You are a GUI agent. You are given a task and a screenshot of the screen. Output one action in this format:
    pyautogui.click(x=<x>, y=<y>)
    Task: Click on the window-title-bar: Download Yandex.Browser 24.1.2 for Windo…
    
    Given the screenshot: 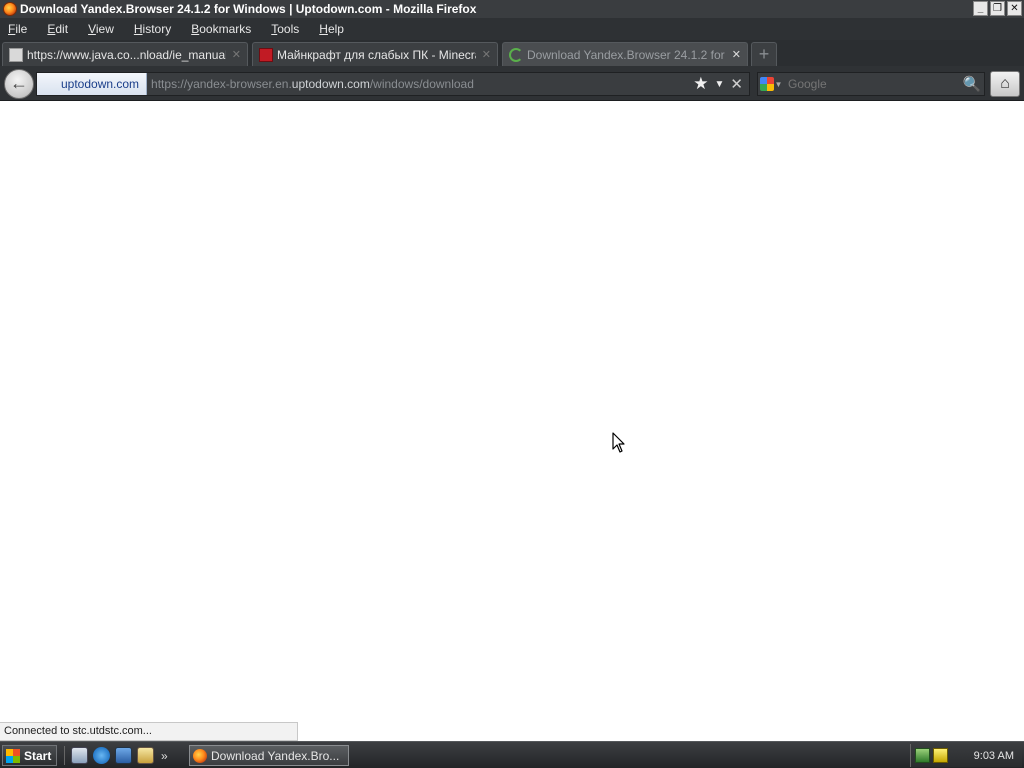 What is the action you would take?
    pyautogui.click(x=512, y=9)
    